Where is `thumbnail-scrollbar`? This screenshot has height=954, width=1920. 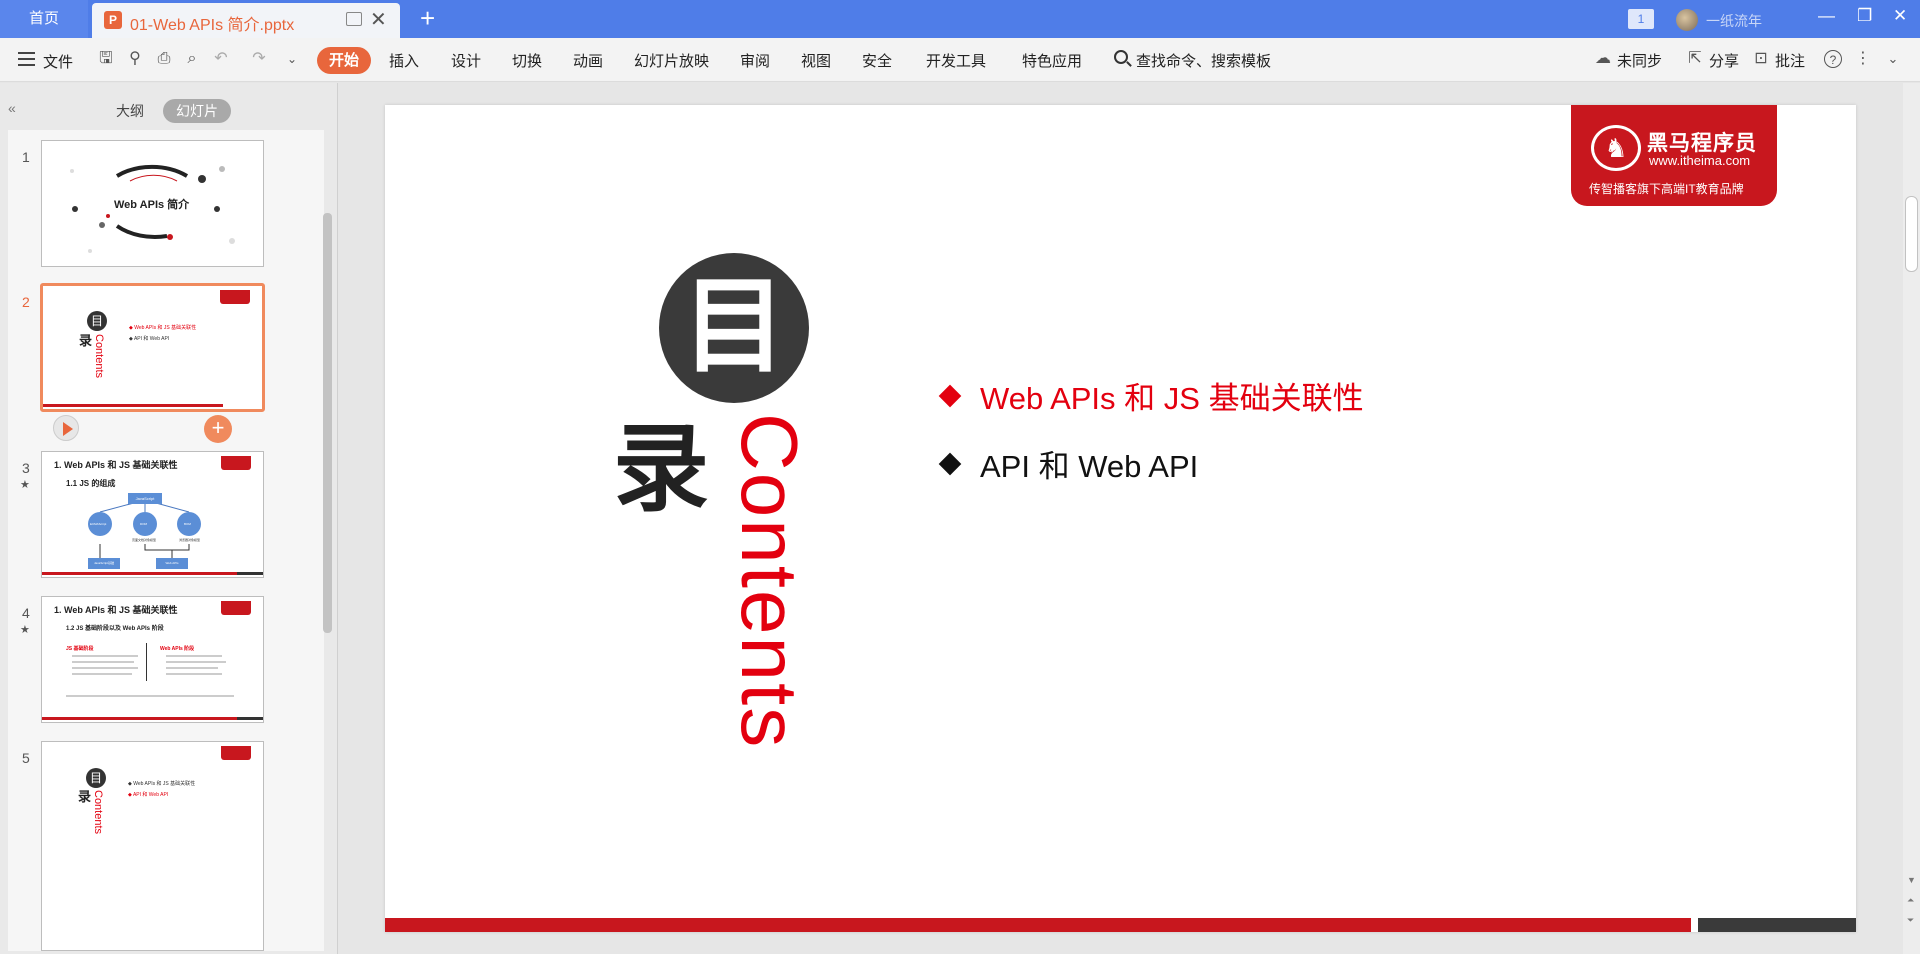
thumbnail-scrollbar is located at coordinates (327, 423).